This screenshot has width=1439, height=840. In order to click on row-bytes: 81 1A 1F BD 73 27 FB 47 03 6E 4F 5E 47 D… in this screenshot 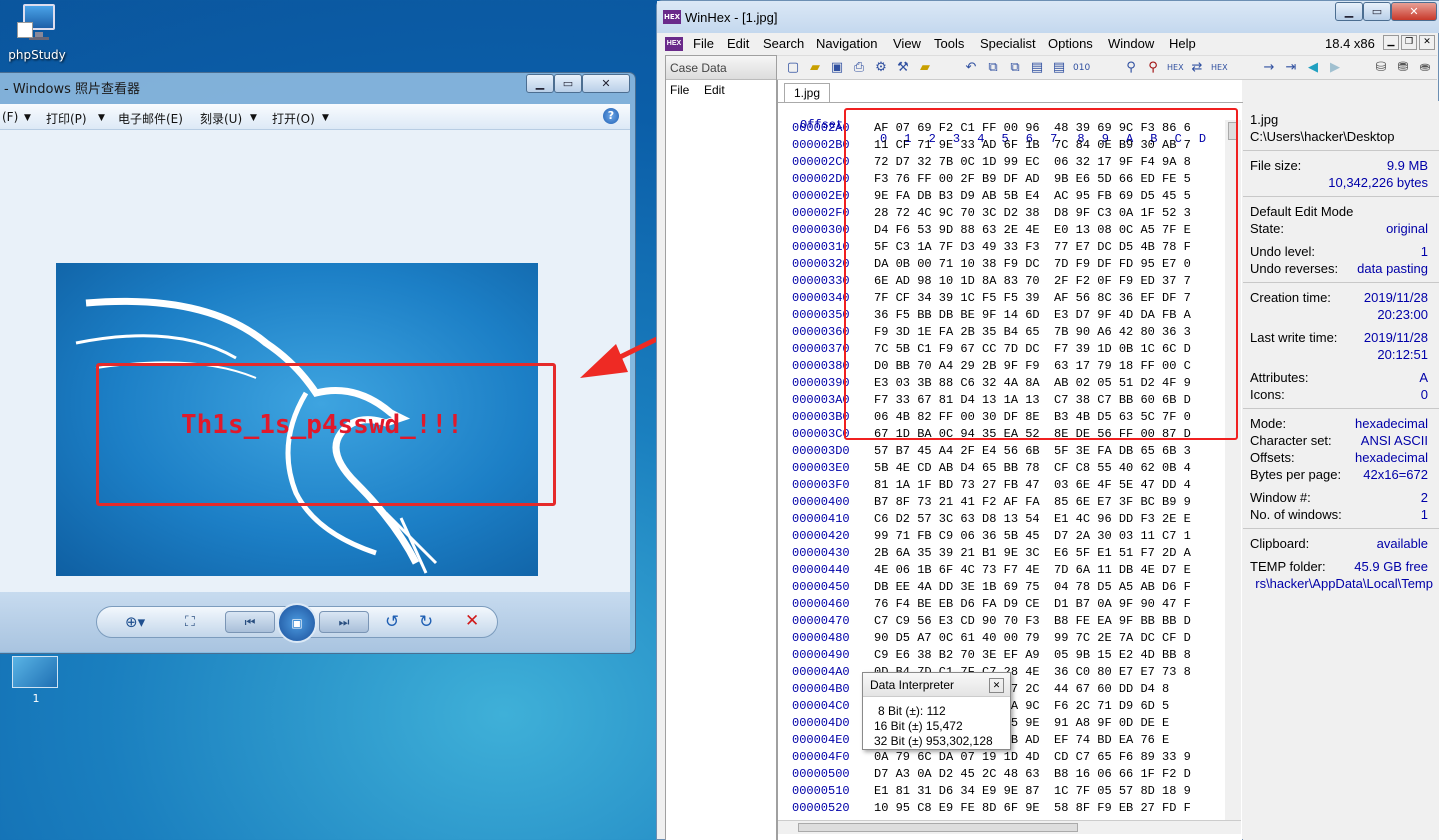, I will do `click(1032, 485)`.